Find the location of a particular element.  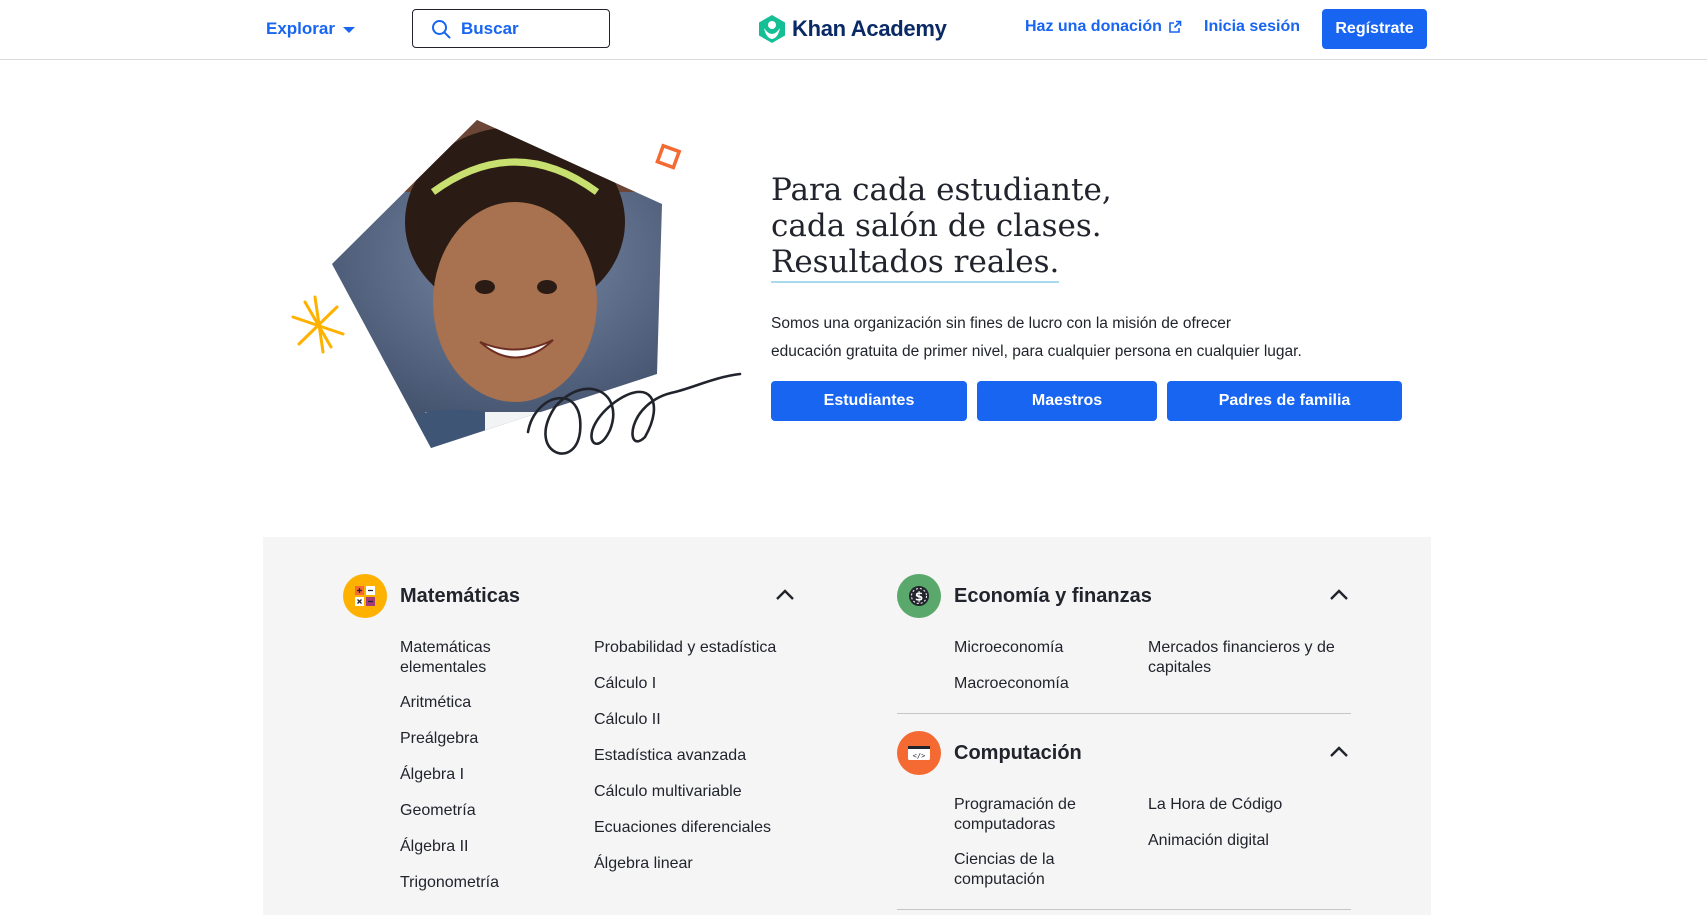

math-link: Cálculo multivariable is located at coordinates (668, 792).